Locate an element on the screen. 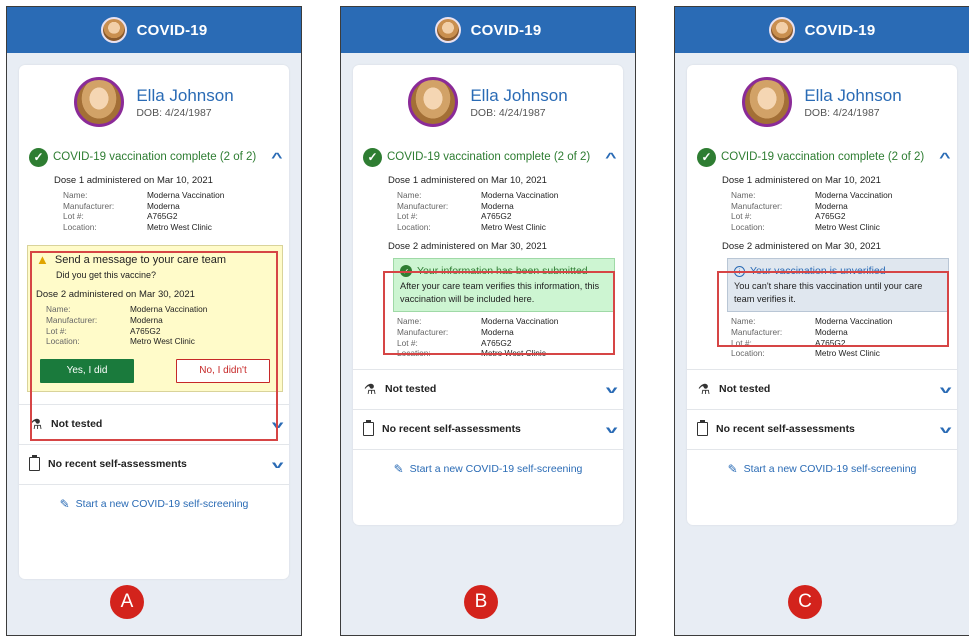 The width and height of the screenshot is (969, 636). panel-badge: B is located at coordinates (481, 602).